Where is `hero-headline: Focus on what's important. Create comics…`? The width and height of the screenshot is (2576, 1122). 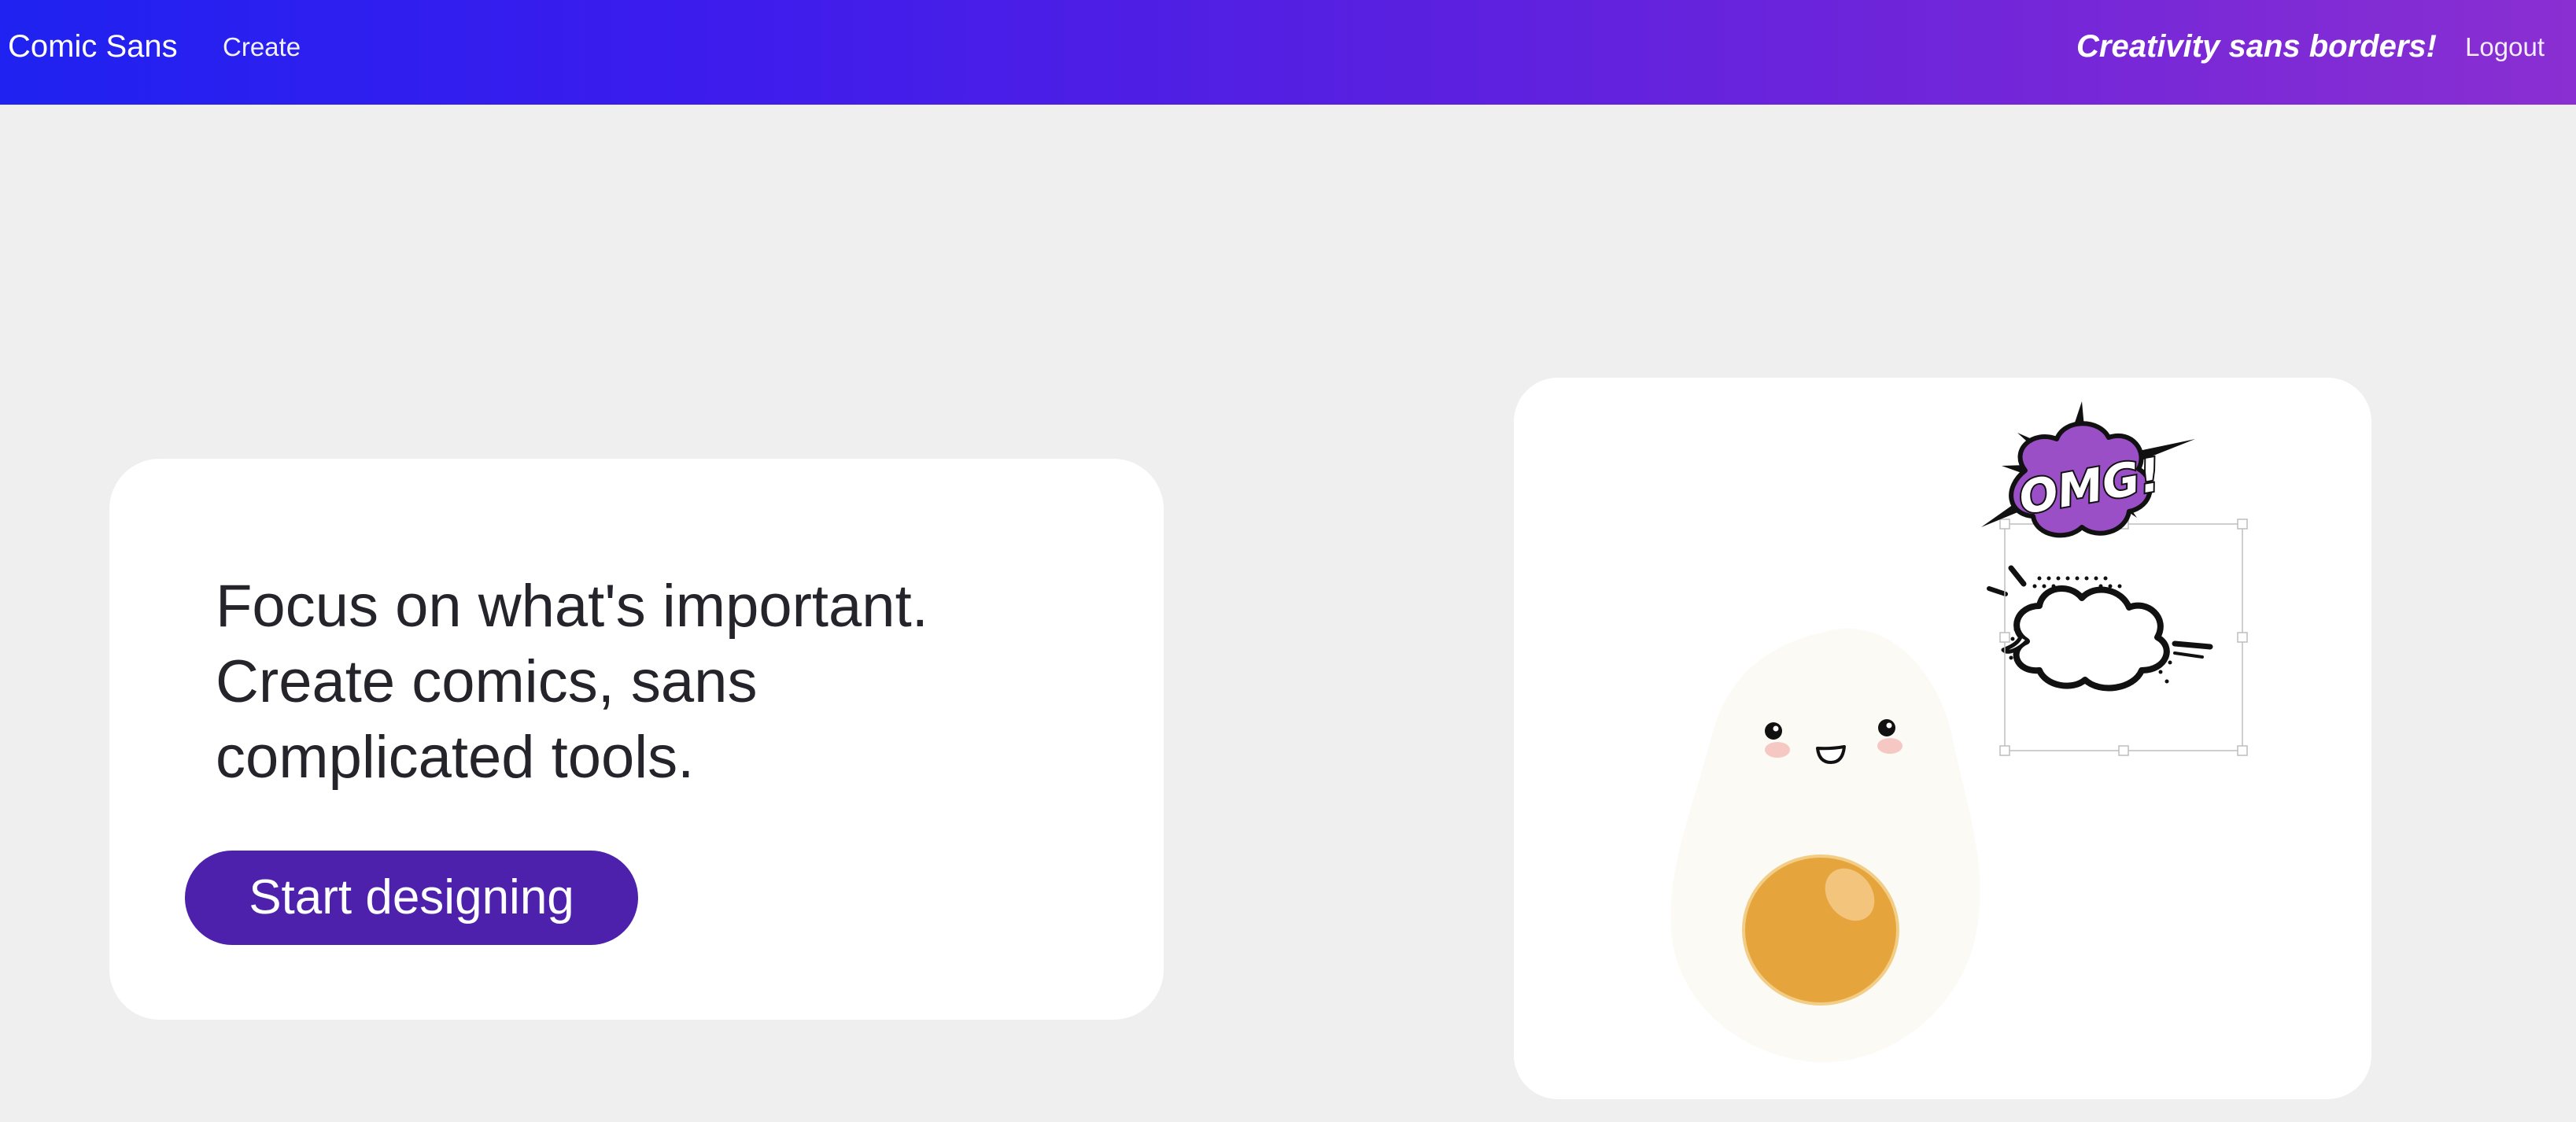 hero-headline: Focus on what's important. Create comics… is located at coordinates (648, 682).